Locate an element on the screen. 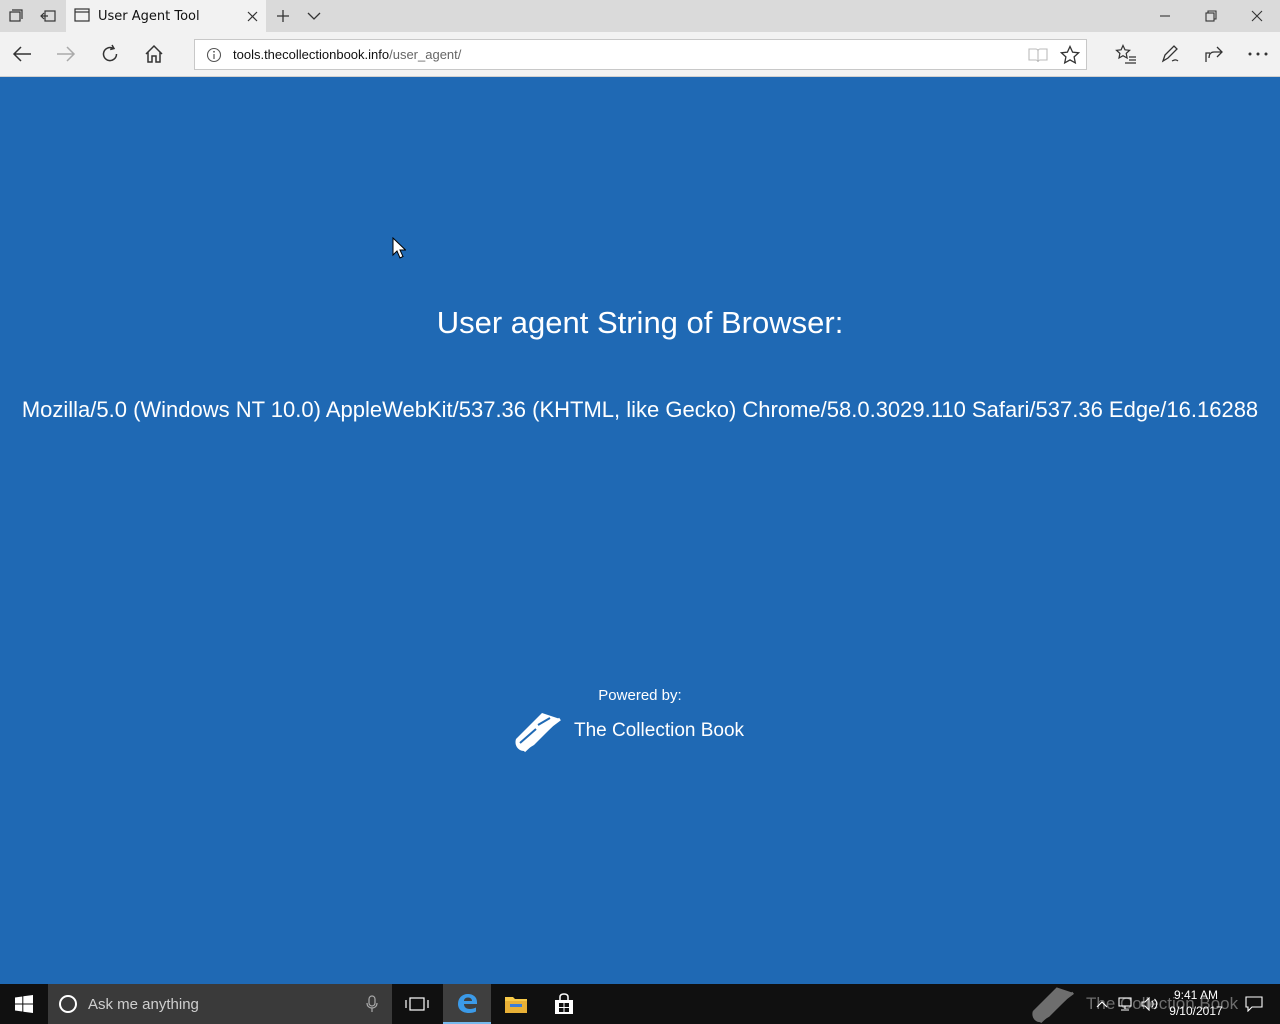 The image size is (1280, 1024). minimize-icon is located at coordinates (1165, 16).